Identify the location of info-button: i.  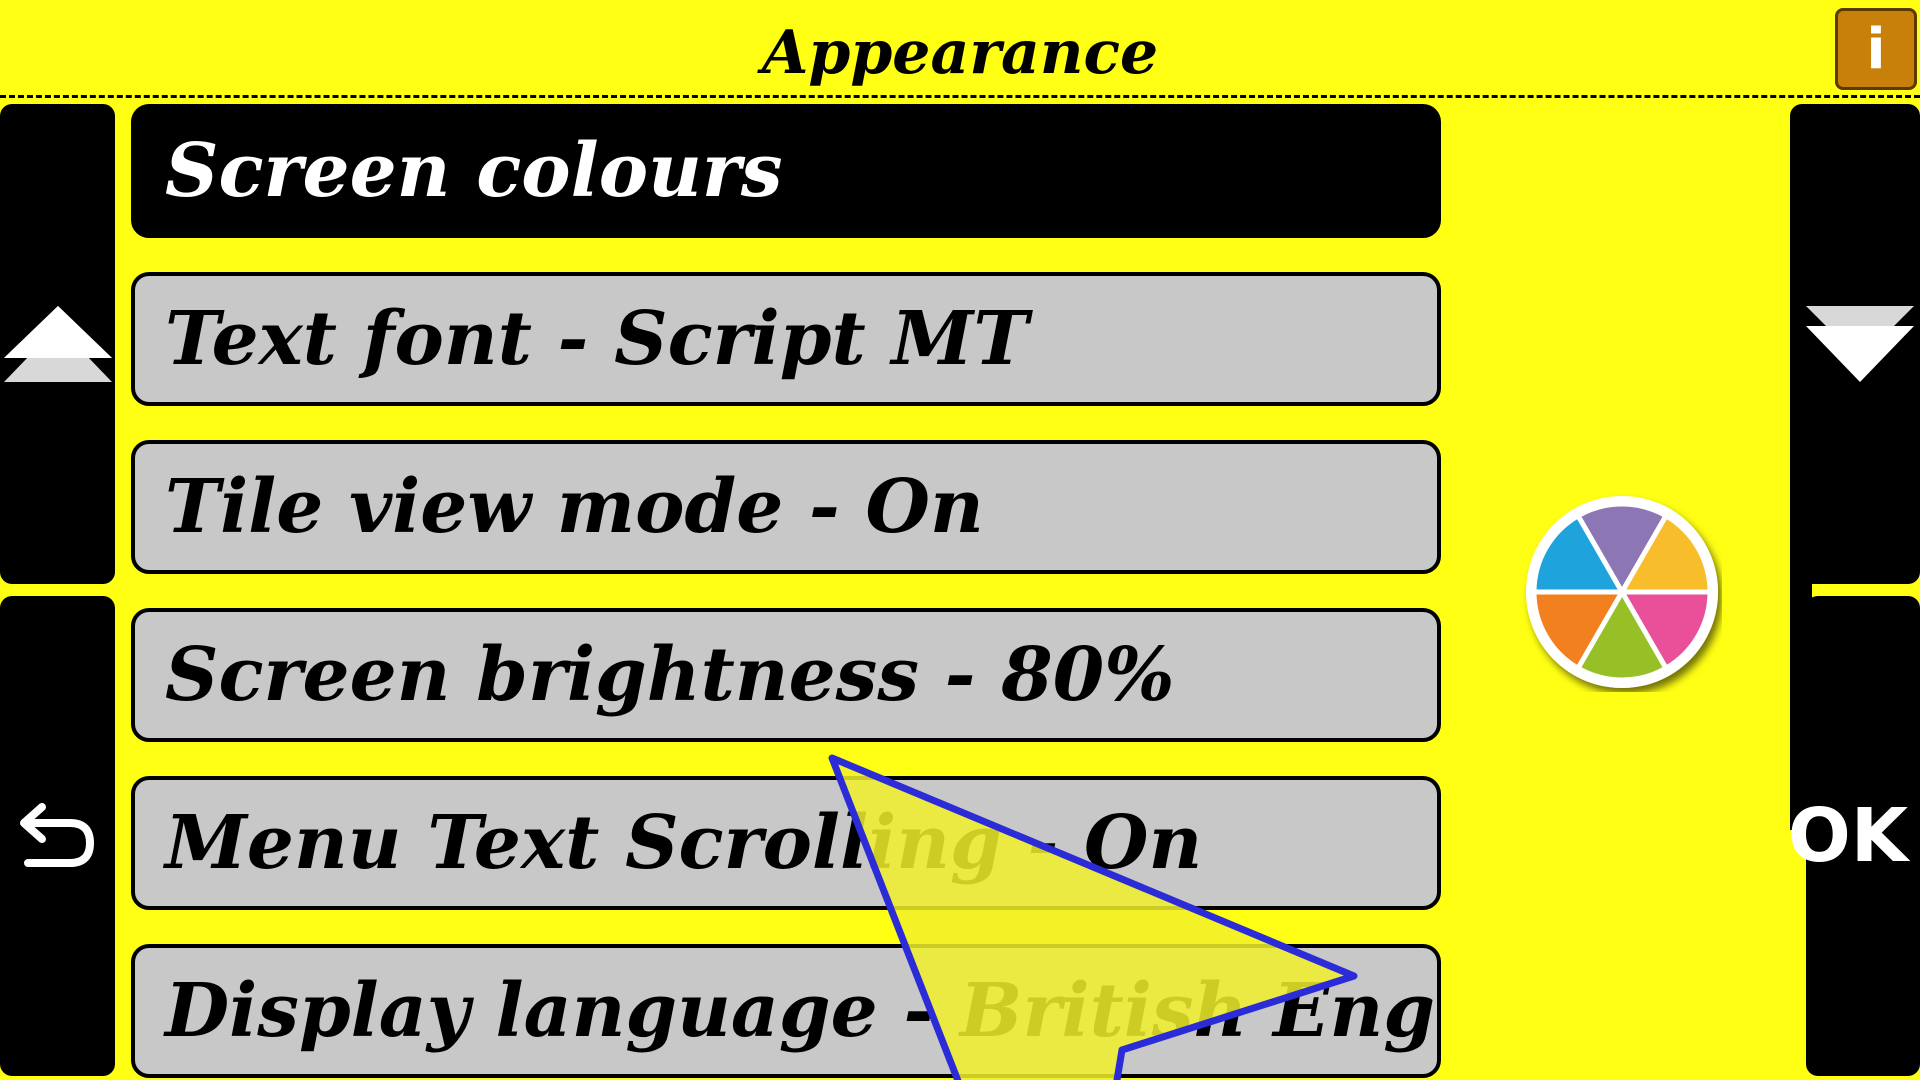
(1876, 49).